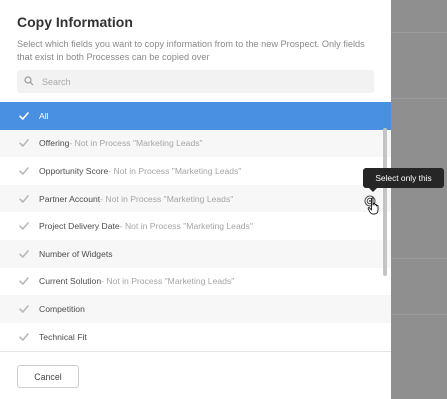 The image size is (447, 399). I want to click on field-row: All, so click(195, 116).